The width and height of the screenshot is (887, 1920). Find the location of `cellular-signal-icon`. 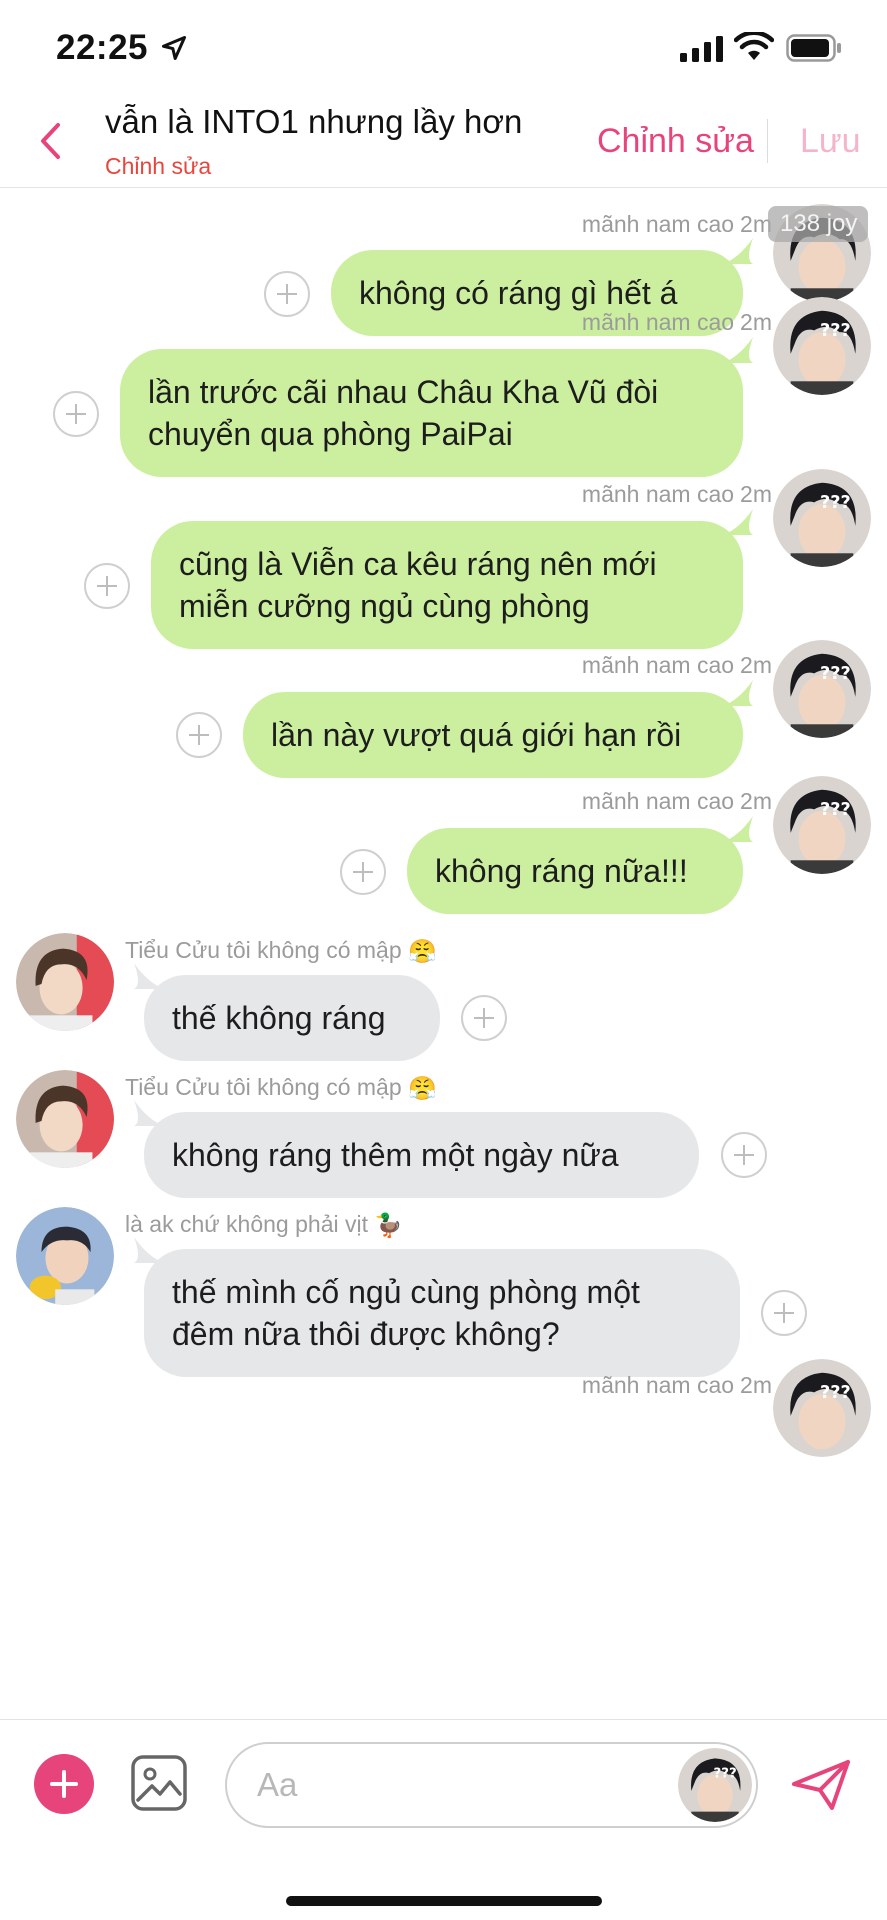

cellular-signal-icon is located at coordinates (701, 49).